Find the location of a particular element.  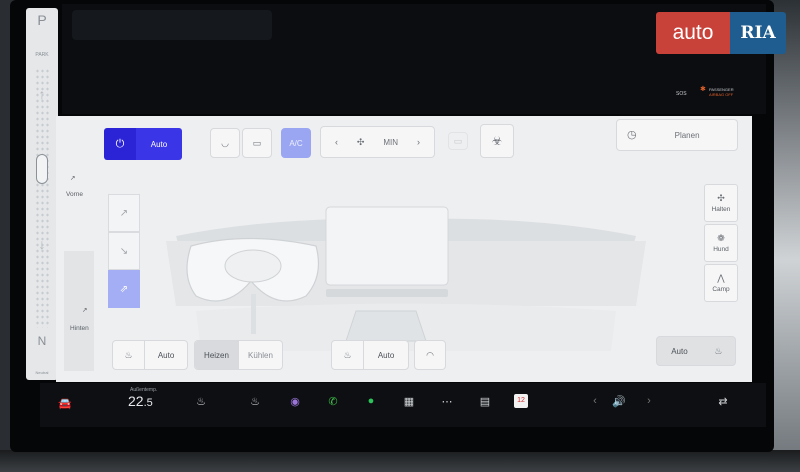

gear-neutral-label: Neutral is located at coordinates (42, 372).